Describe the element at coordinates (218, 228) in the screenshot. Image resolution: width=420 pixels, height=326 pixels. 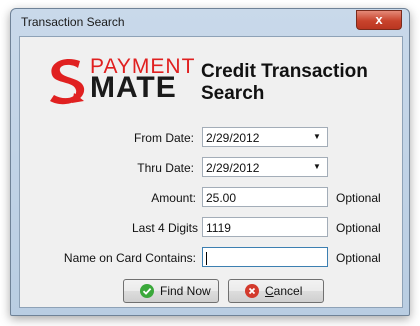
I see `last4-value: 1119` at that location.